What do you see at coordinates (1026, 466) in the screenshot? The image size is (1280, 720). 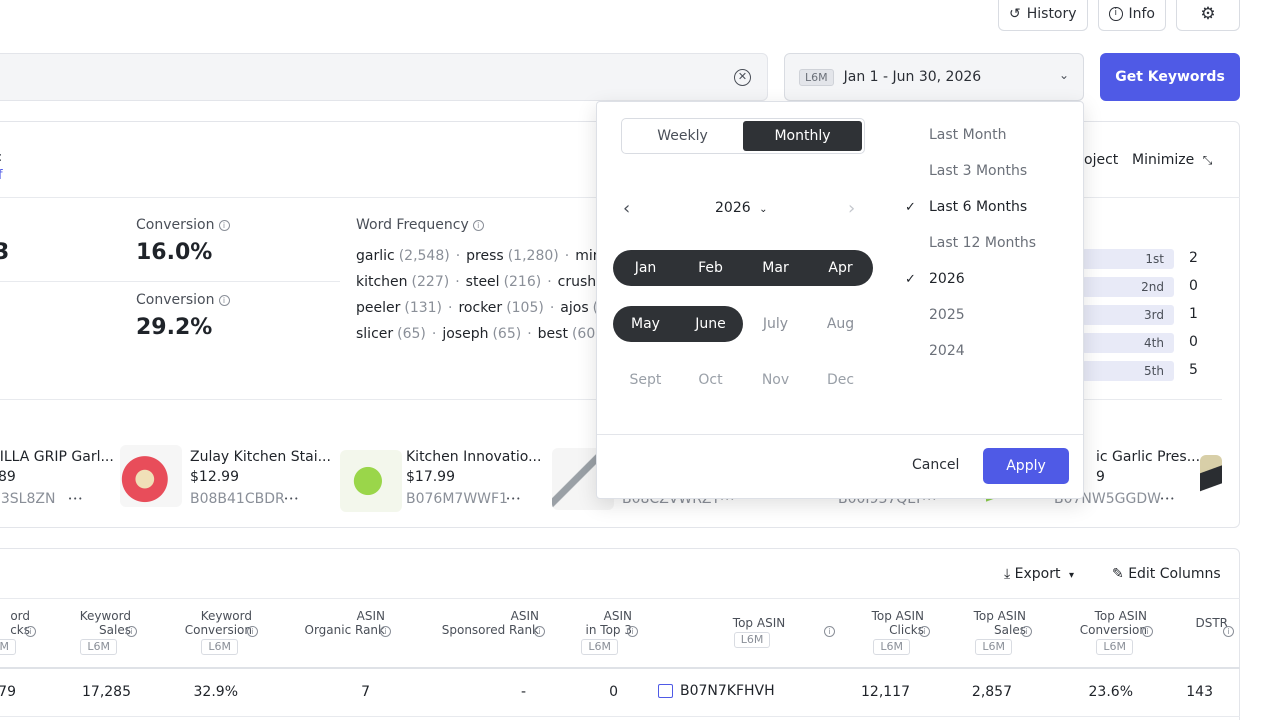 I see `apply-button: Apply` at bounding box center [1026, 466].